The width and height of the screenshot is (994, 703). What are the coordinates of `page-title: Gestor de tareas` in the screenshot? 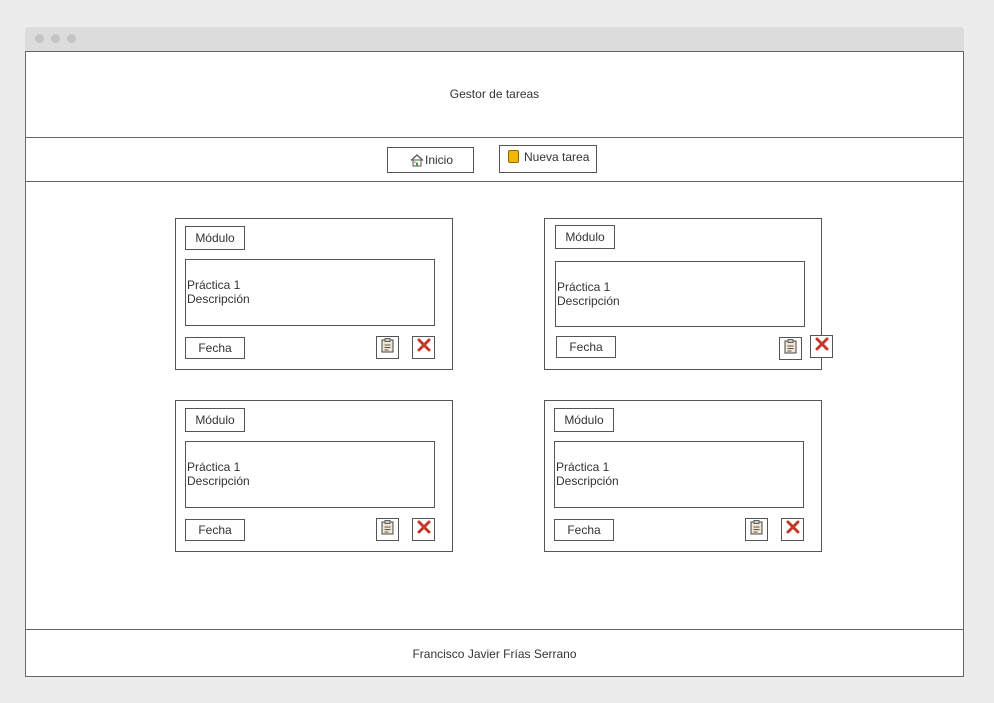 It's located at (494, 94).